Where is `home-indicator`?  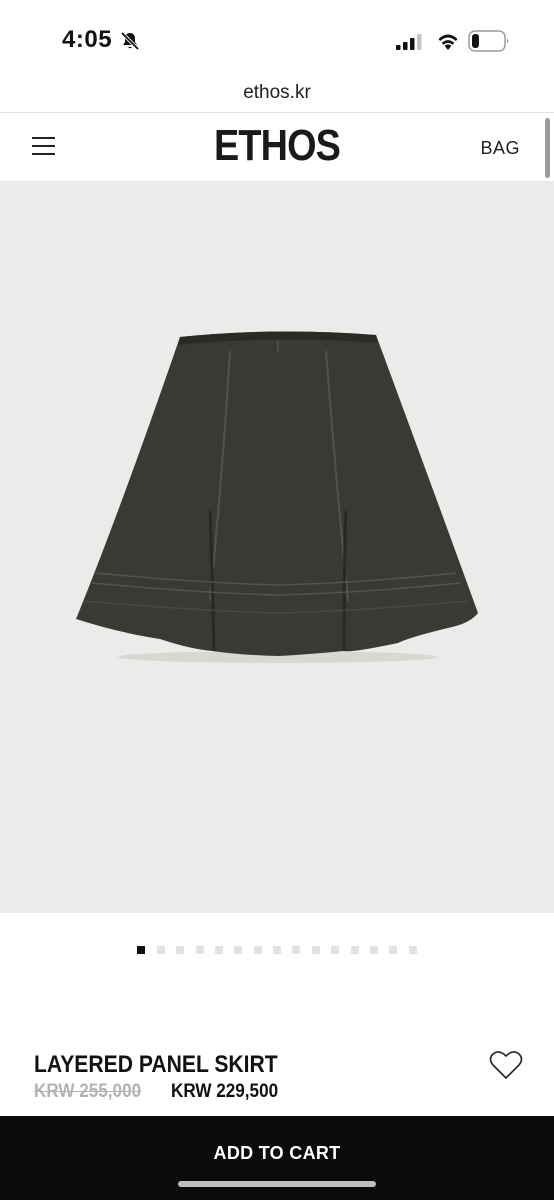 home-indicator is located at coordinates (277, 1184).